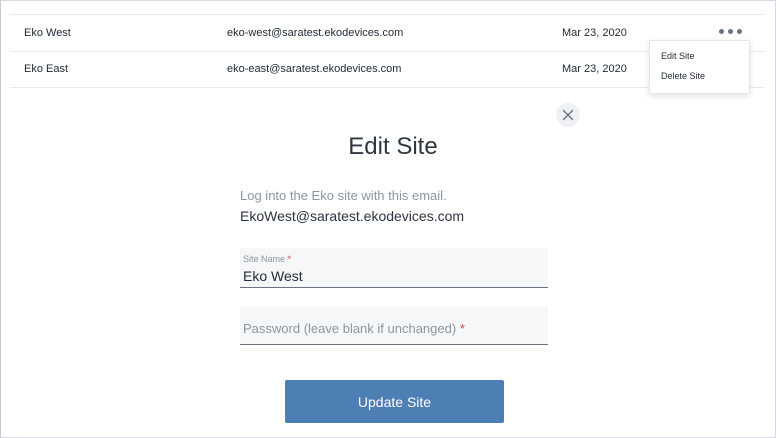 The width and height of the screenshot is (776, 438). I want to click on login-hint: Log into the Eko site with this email., so click(343, 195).